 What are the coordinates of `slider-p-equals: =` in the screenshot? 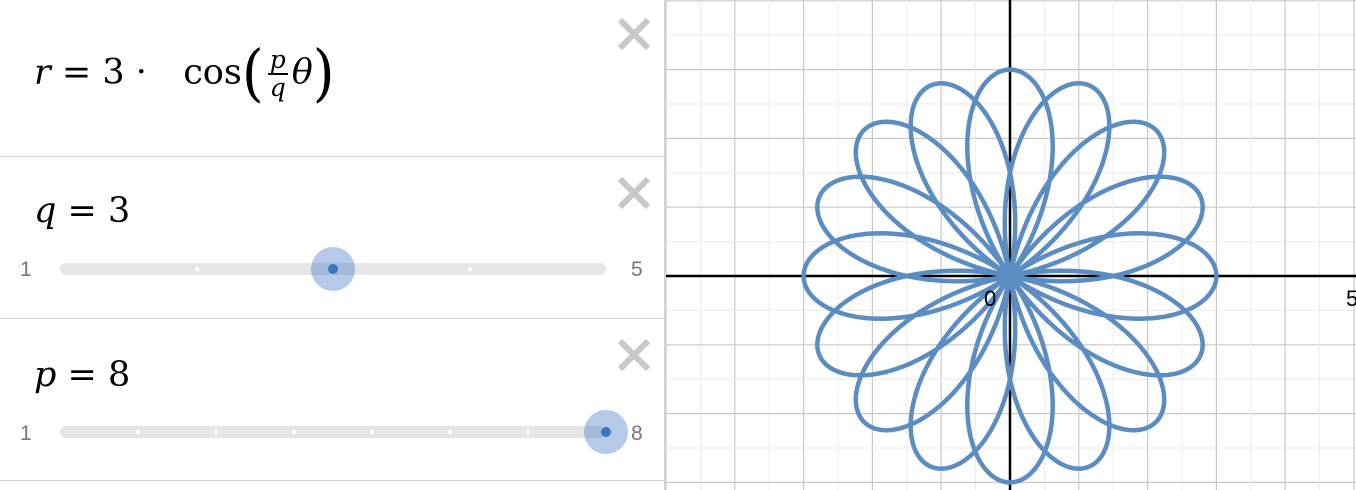 It's located at (82, 375).